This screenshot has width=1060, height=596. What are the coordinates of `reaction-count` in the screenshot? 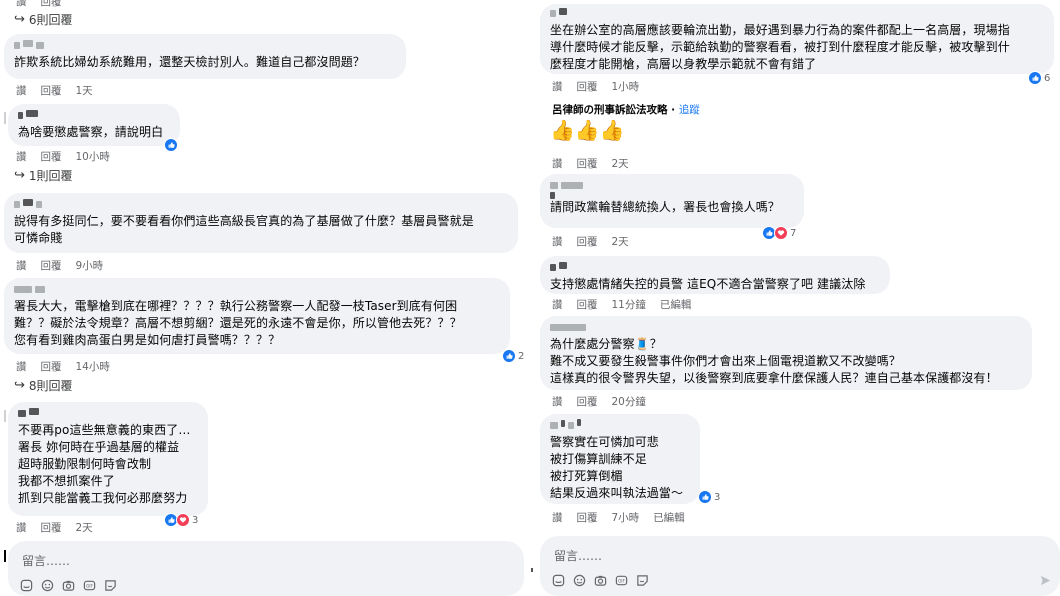 It's located at (171, 145).